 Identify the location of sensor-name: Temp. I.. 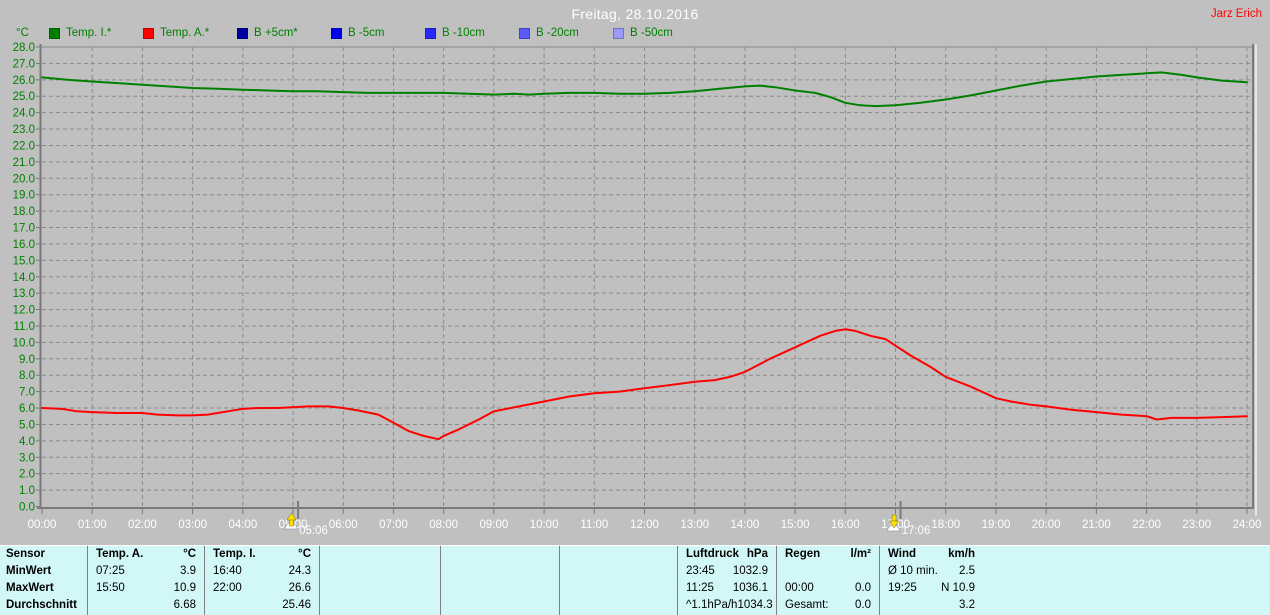
(234, 554).